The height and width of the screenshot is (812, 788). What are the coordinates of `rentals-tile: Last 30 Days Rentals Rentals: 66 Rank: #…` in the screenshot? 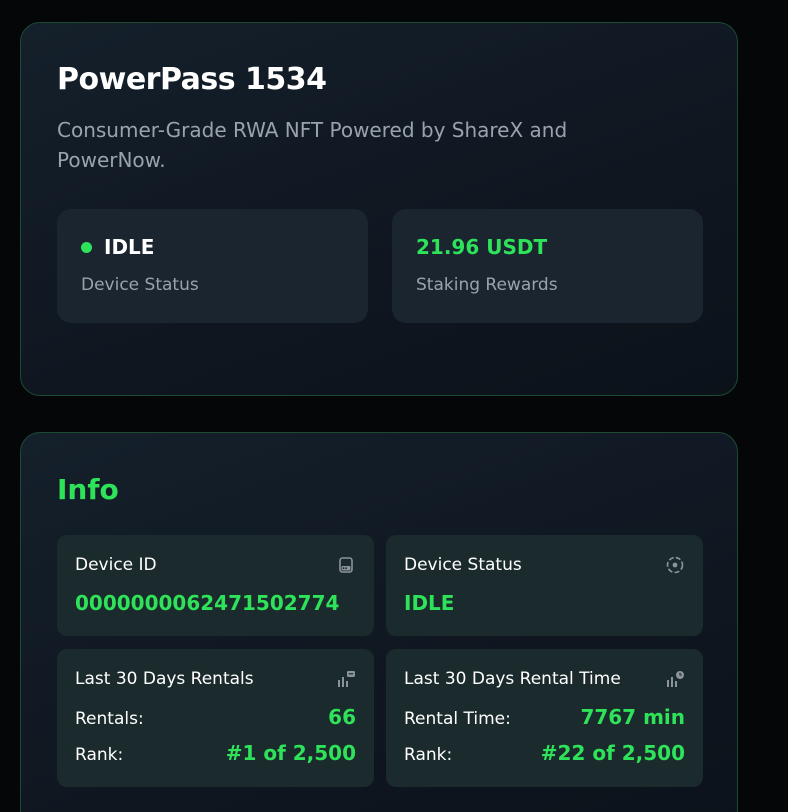 It's located at (215, 718).